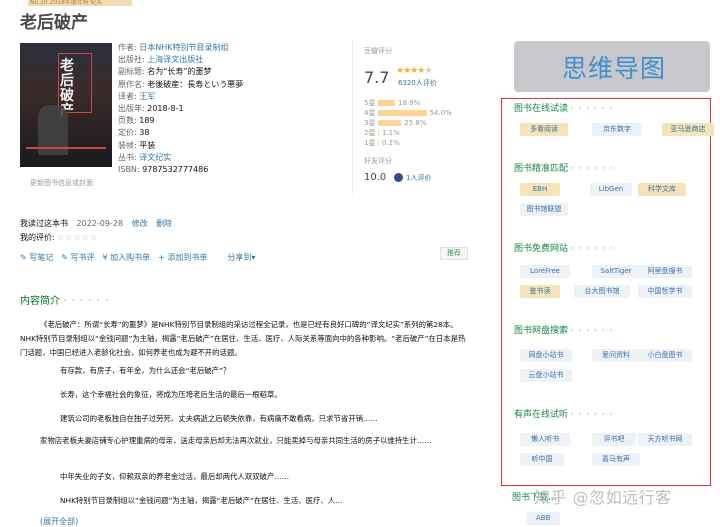 Image resolution: width=720 pixels, height=527 pixels. What do you see at coordinates (612, 66) in the screenshot?
I see `mindmap-button: 思维导图` at bounding box center [612, 66].